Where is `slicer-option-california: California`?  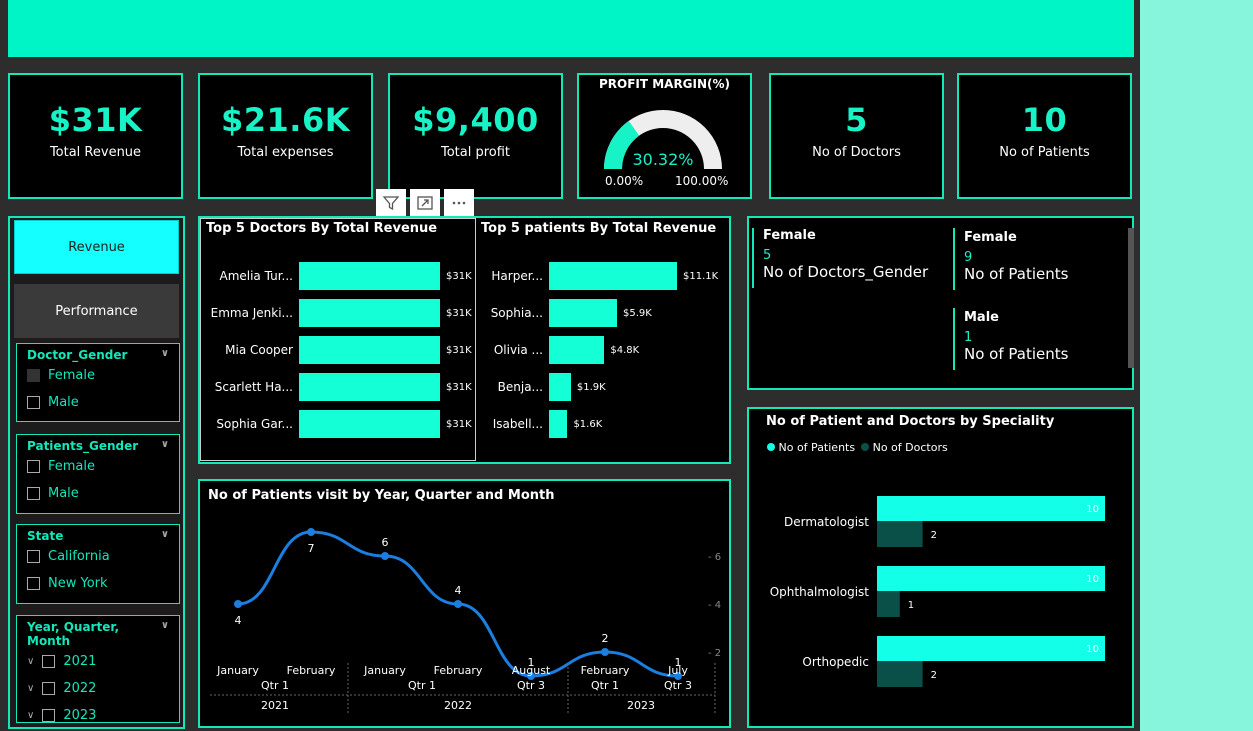
slicer-option-california: California is located at coordinates (98, 556).